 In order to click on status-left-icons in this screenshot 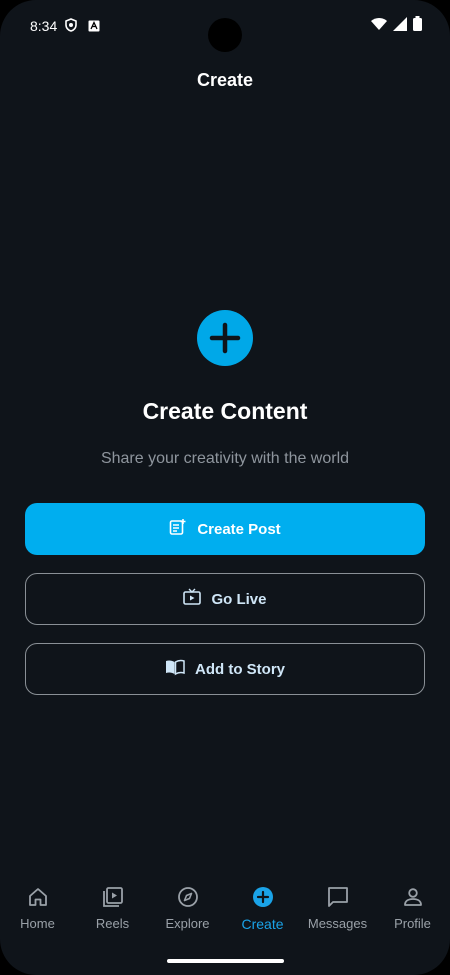, I will do `click(82, 26)`.